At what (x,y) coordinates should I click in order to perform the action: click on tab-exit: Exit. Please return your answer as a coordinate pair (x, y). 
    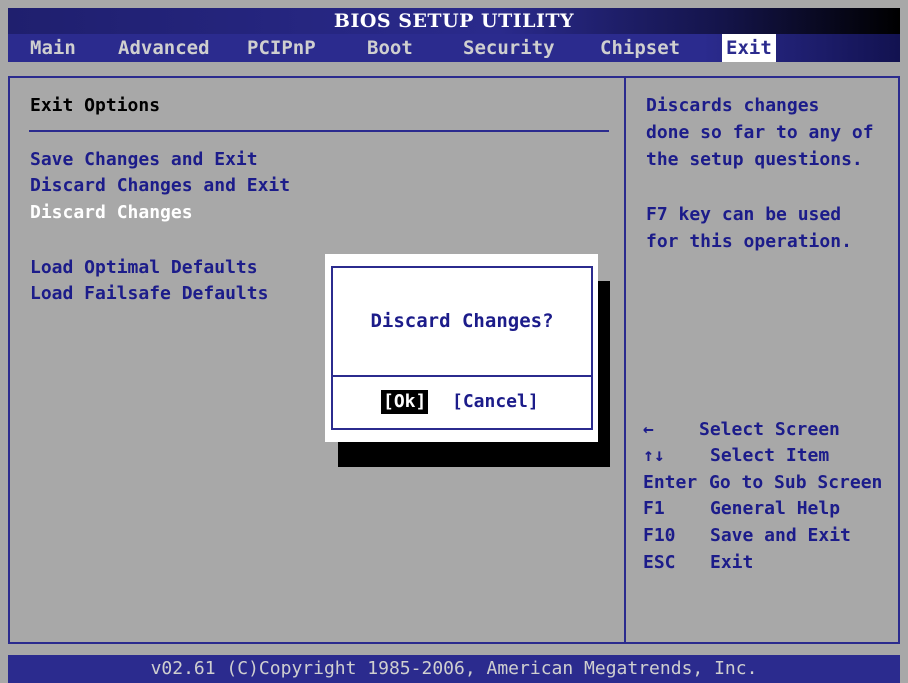
    Looking at the image, I should click on (749, 48).